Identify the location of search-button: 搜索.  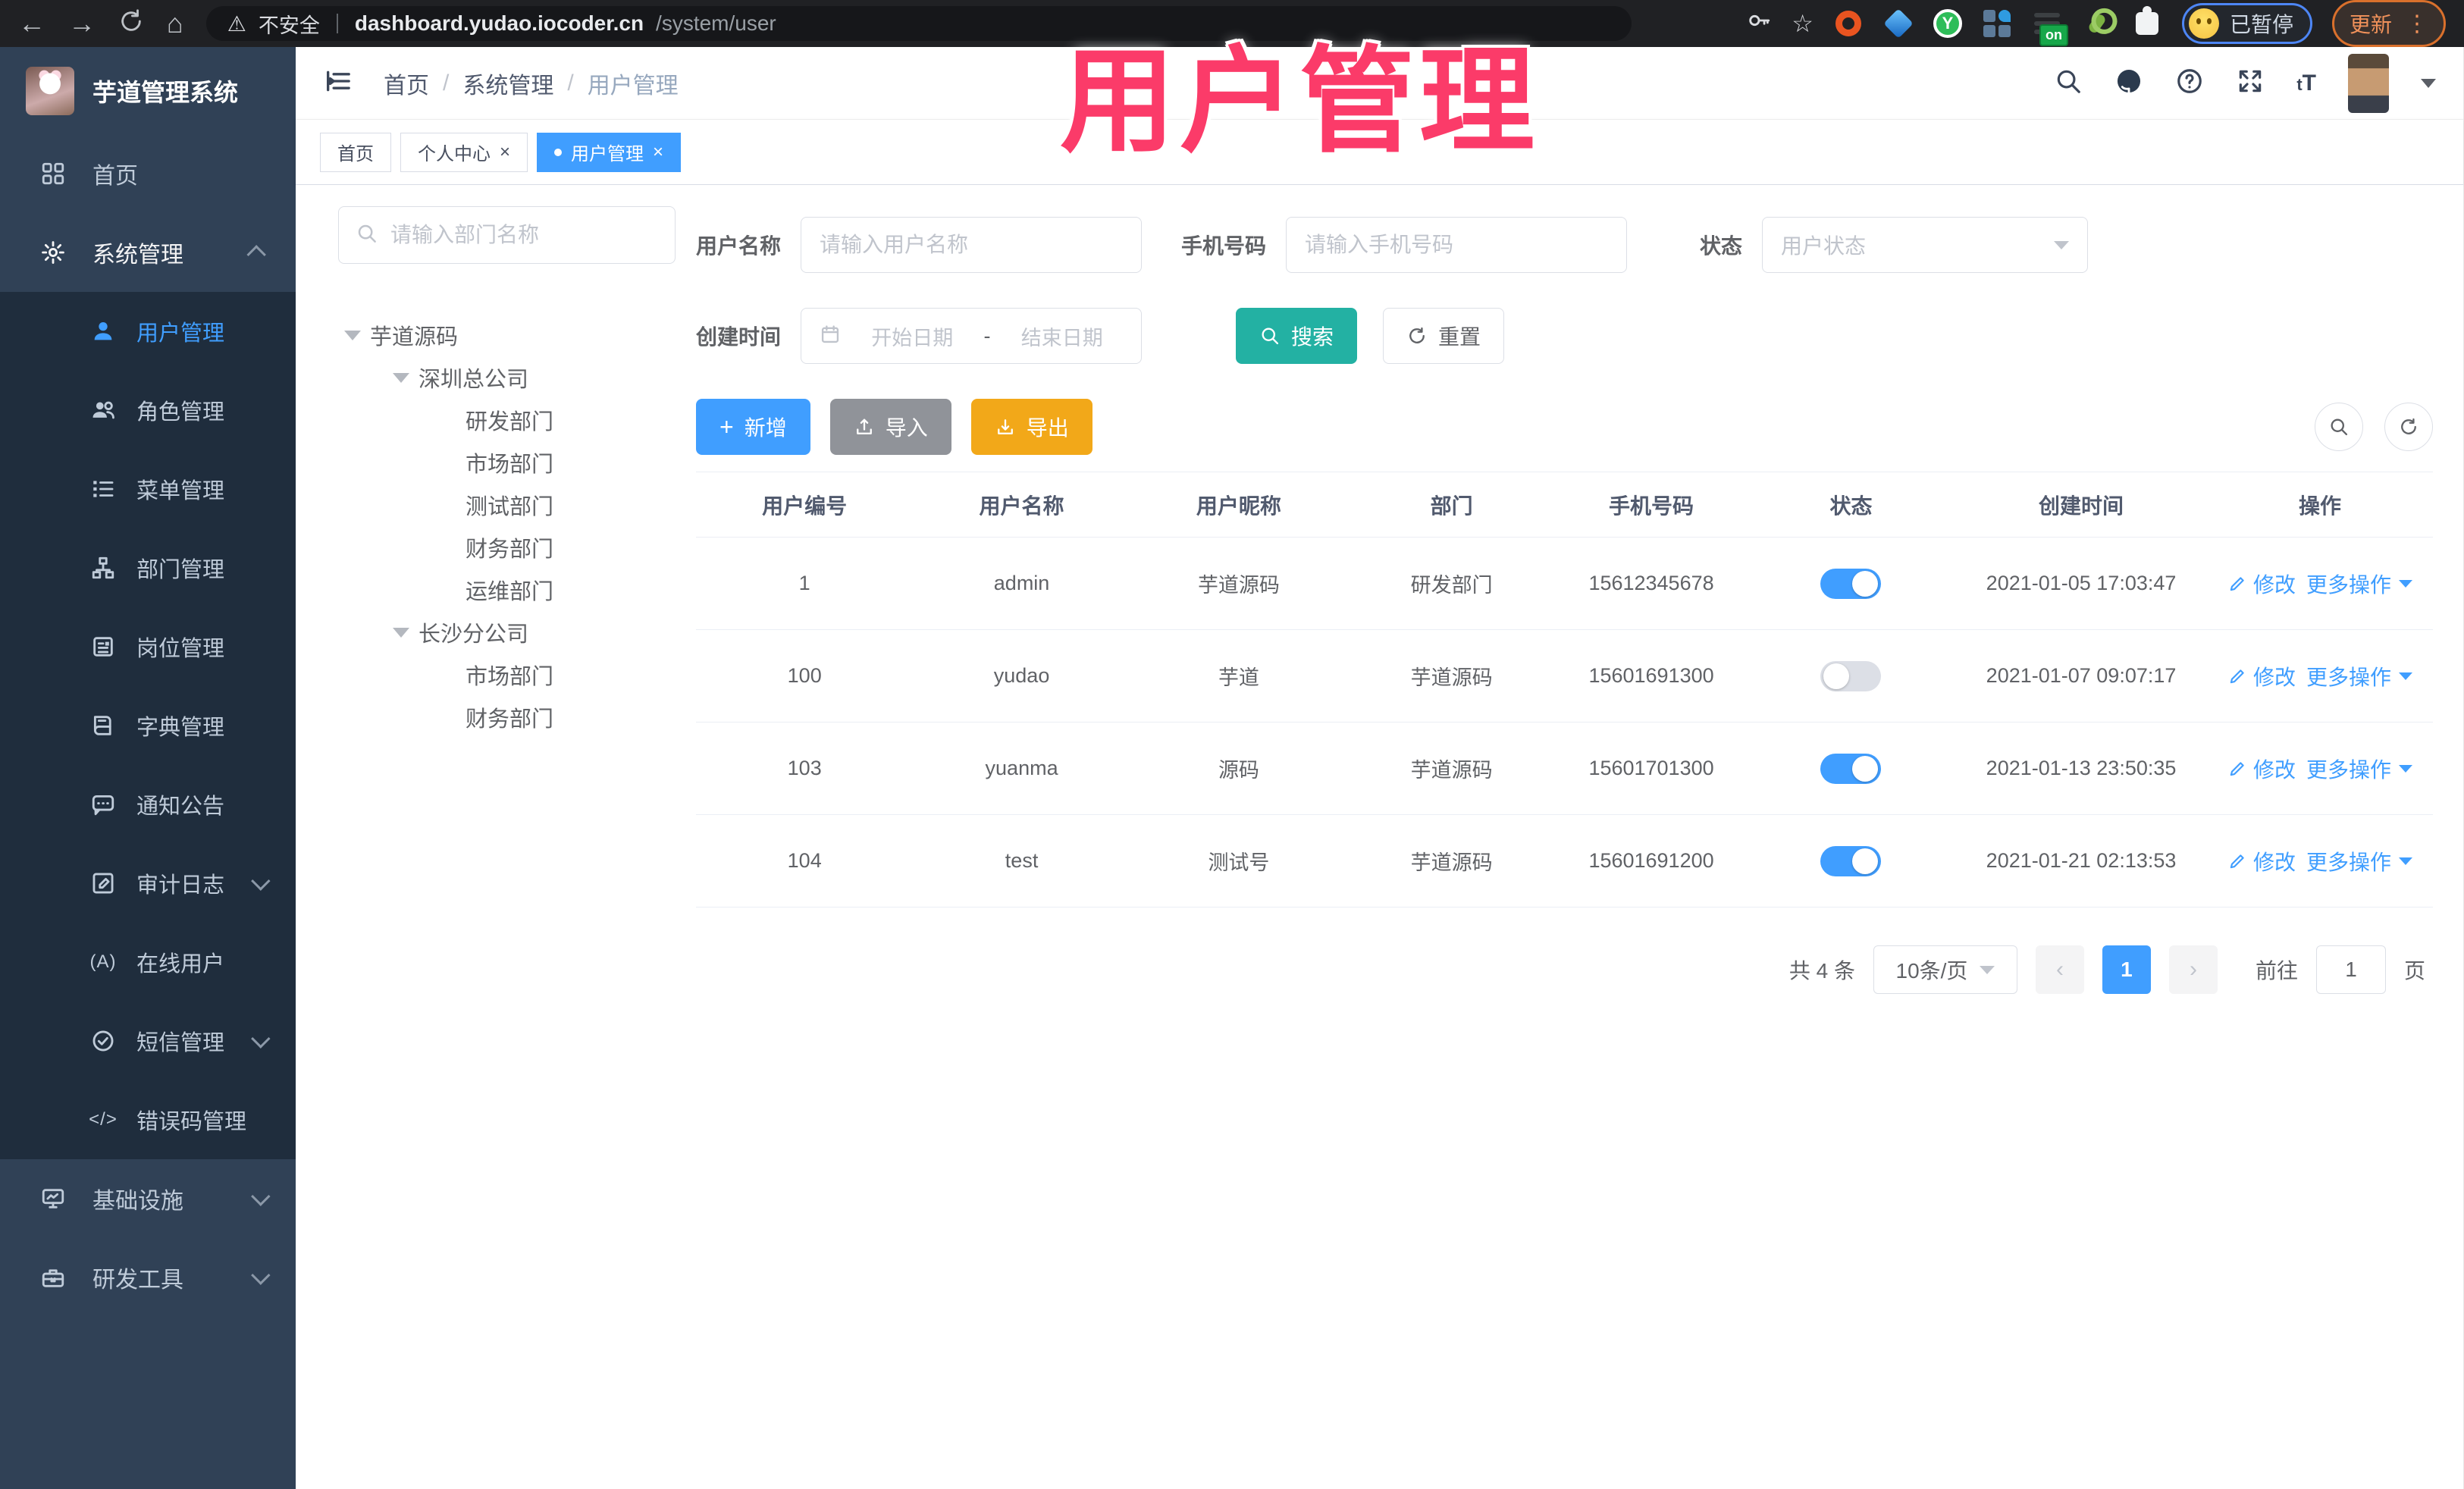
(1297, 336).